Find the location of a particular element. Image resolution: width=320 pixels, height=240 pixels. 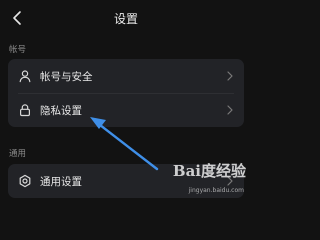

top-bar: 设置 is located at coordinates (126, 19).